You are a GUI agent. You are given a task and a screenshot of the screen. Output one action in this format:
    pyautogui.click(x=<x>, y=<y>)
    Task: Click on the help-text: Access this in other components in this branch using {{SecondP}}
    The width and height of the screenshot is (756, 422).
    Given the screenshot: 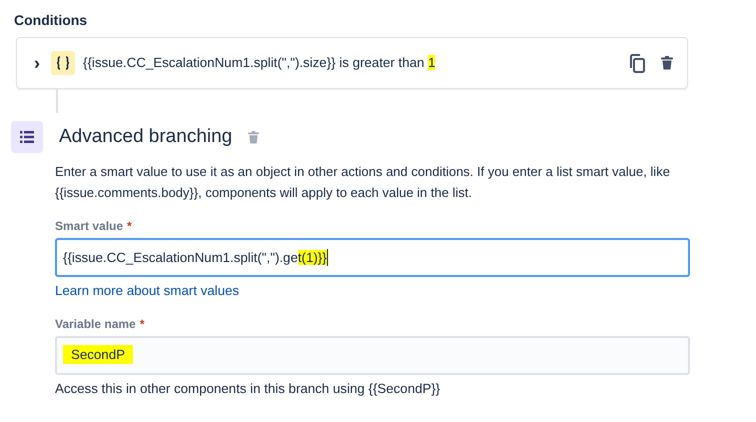 What is the action you would take?
    pyautogui.click(x=248, y=389)
    